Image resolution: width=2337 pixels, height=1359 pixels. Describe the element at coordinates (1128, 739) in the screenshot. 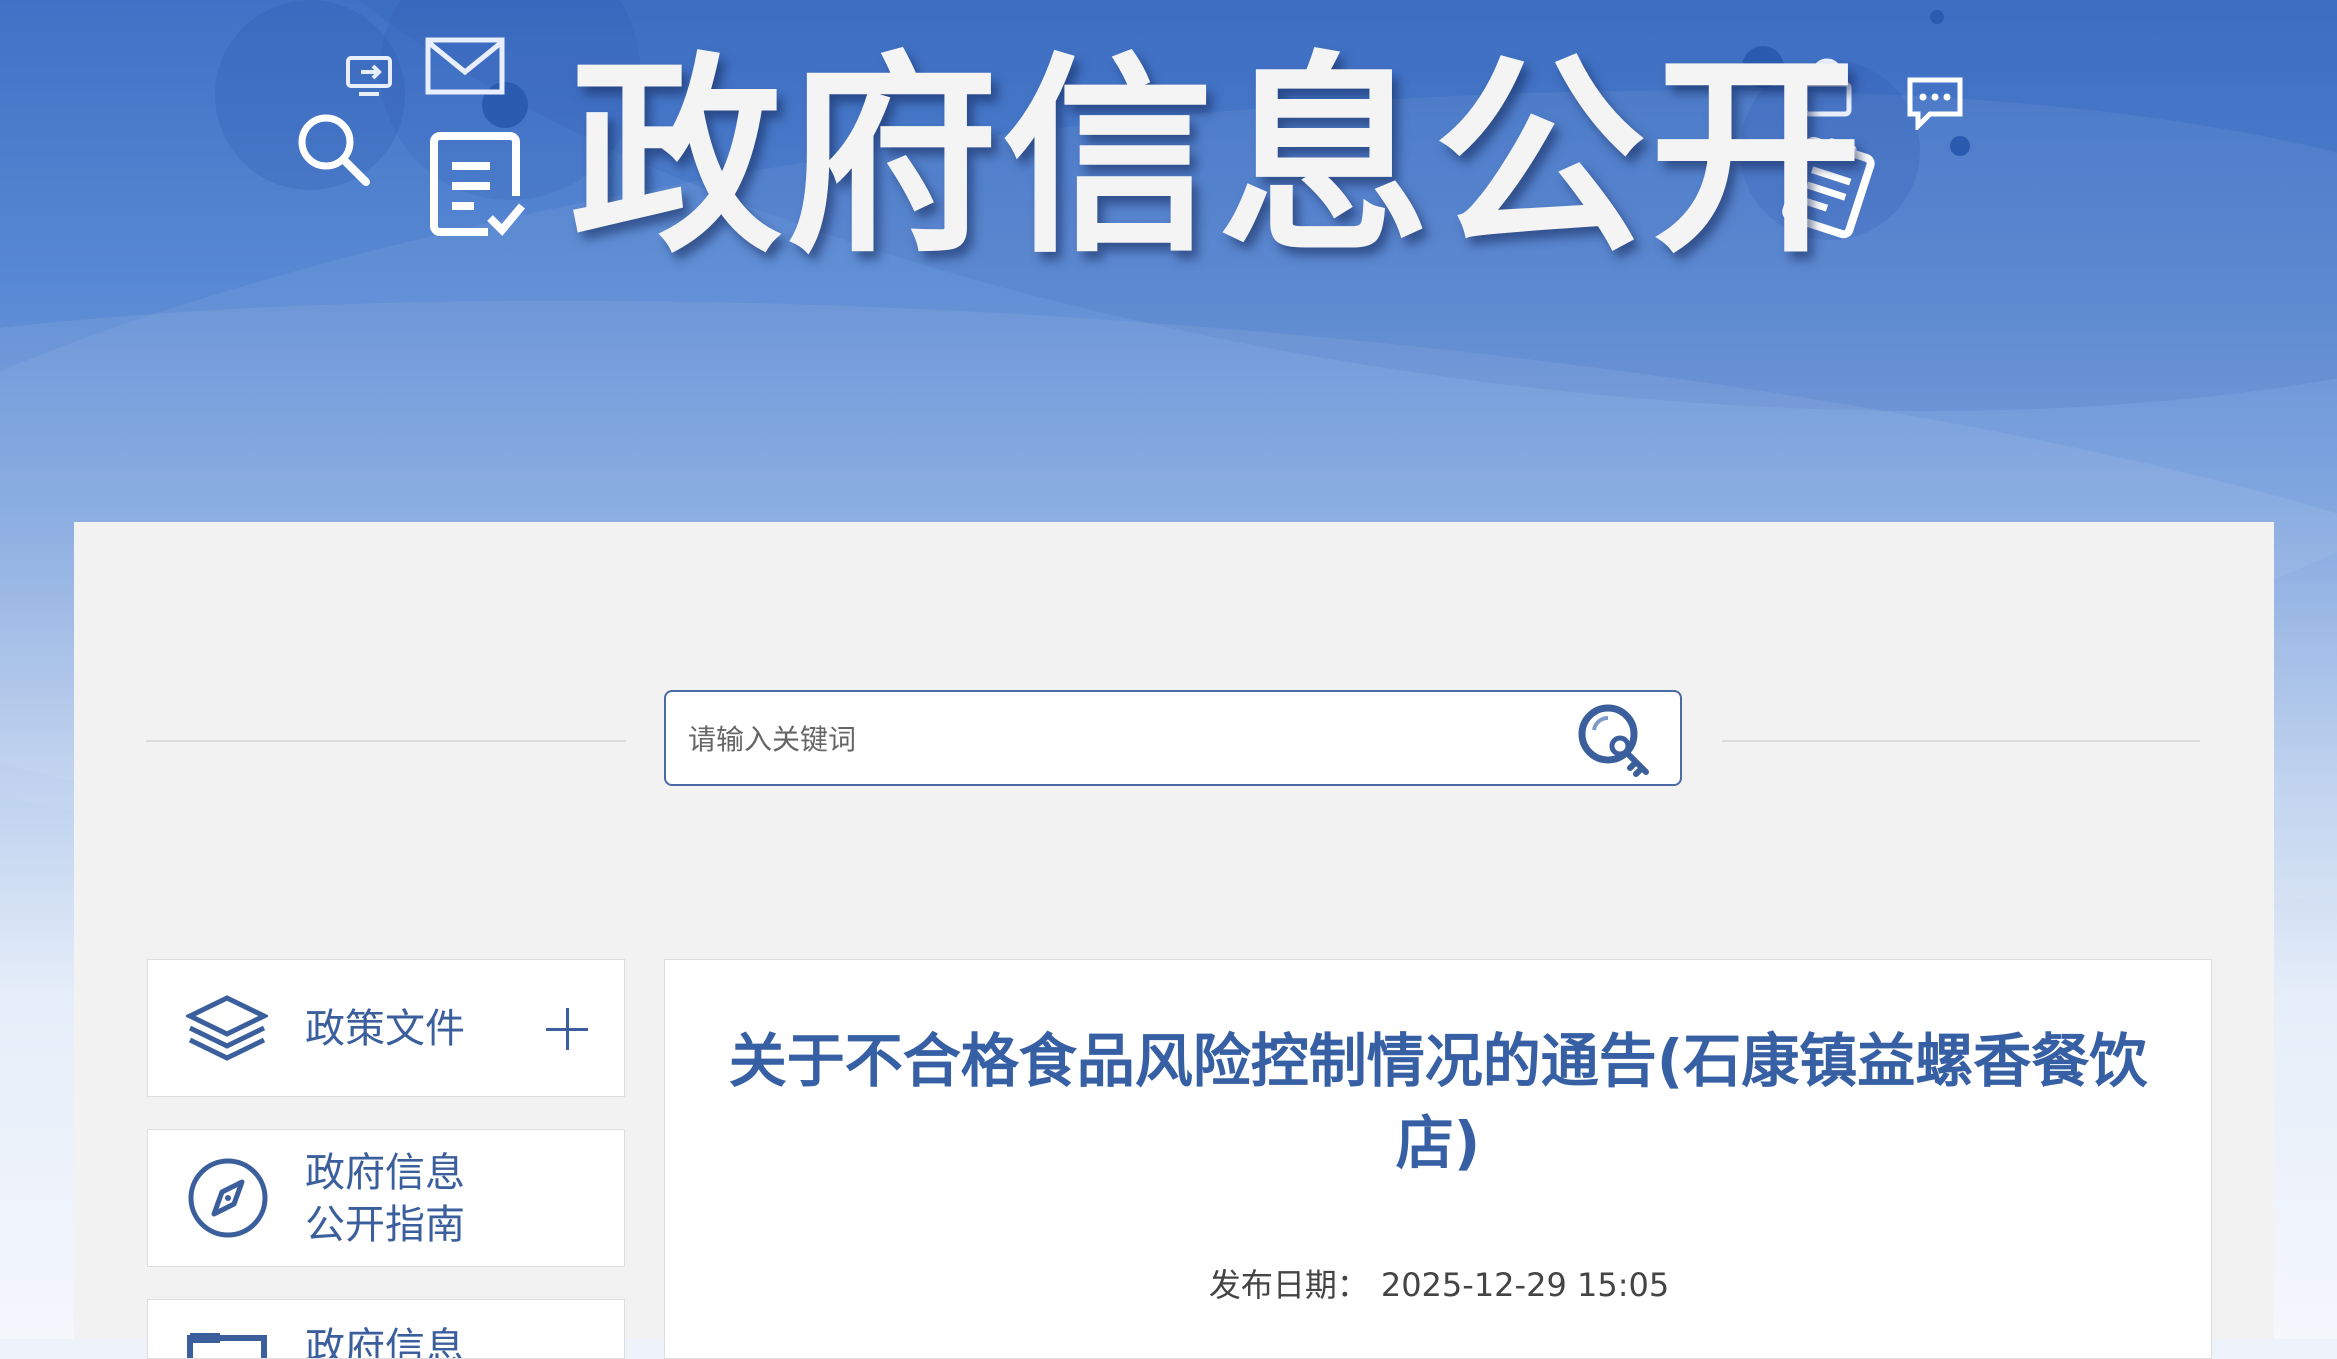

I see `search-input` at that location.